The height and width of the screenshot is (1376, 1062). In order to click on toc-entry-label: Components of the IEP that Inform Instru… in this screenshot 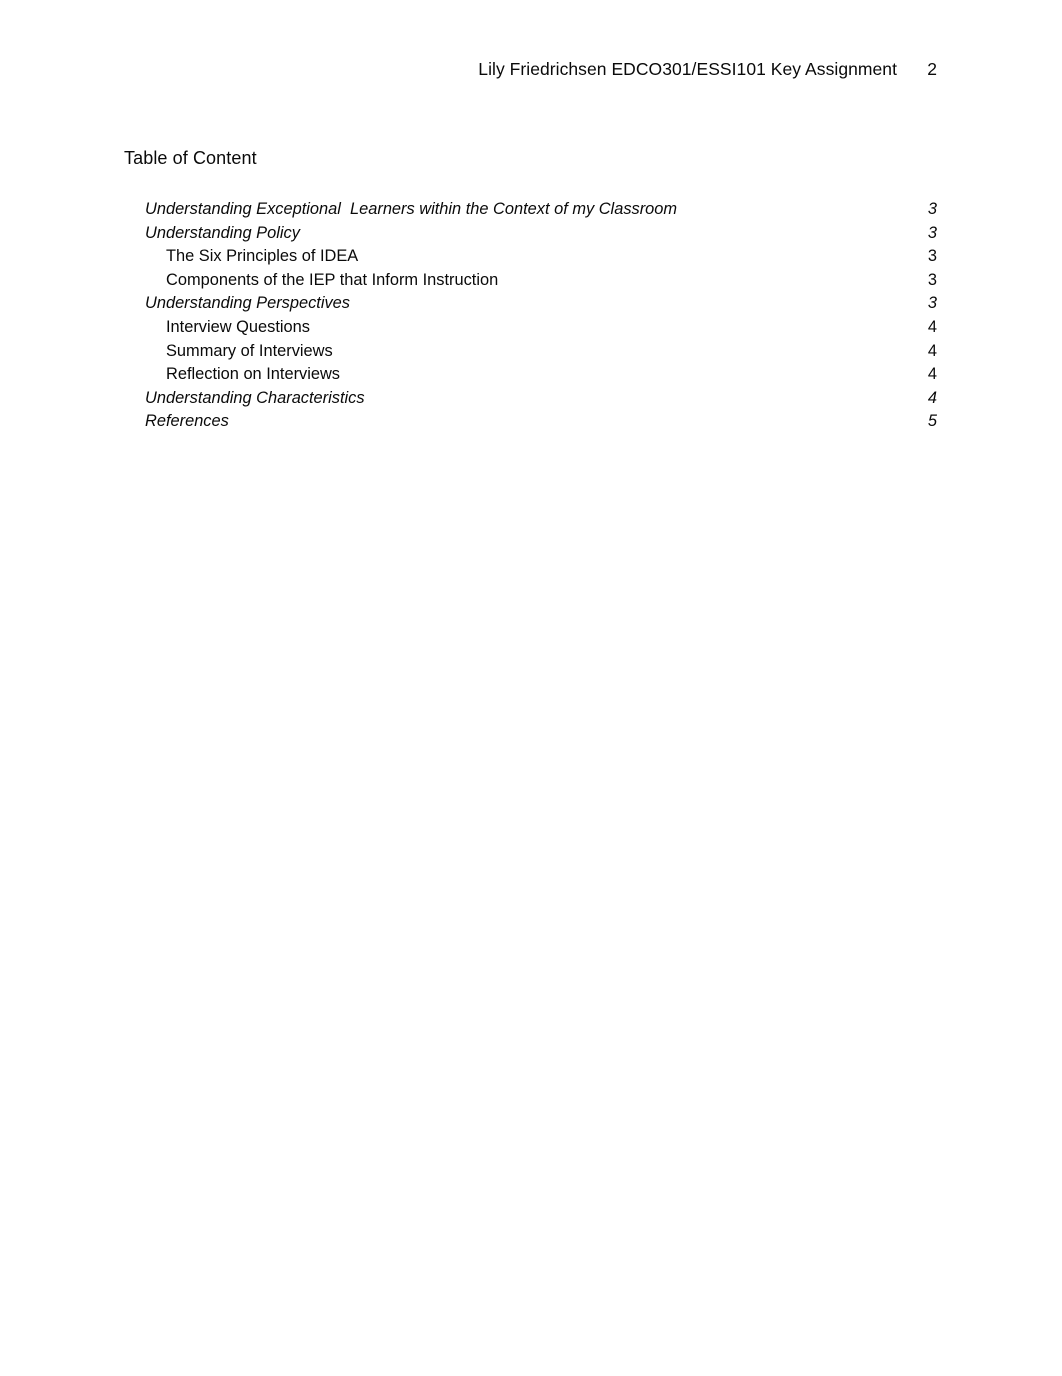, I will do `click(332, 279)`.